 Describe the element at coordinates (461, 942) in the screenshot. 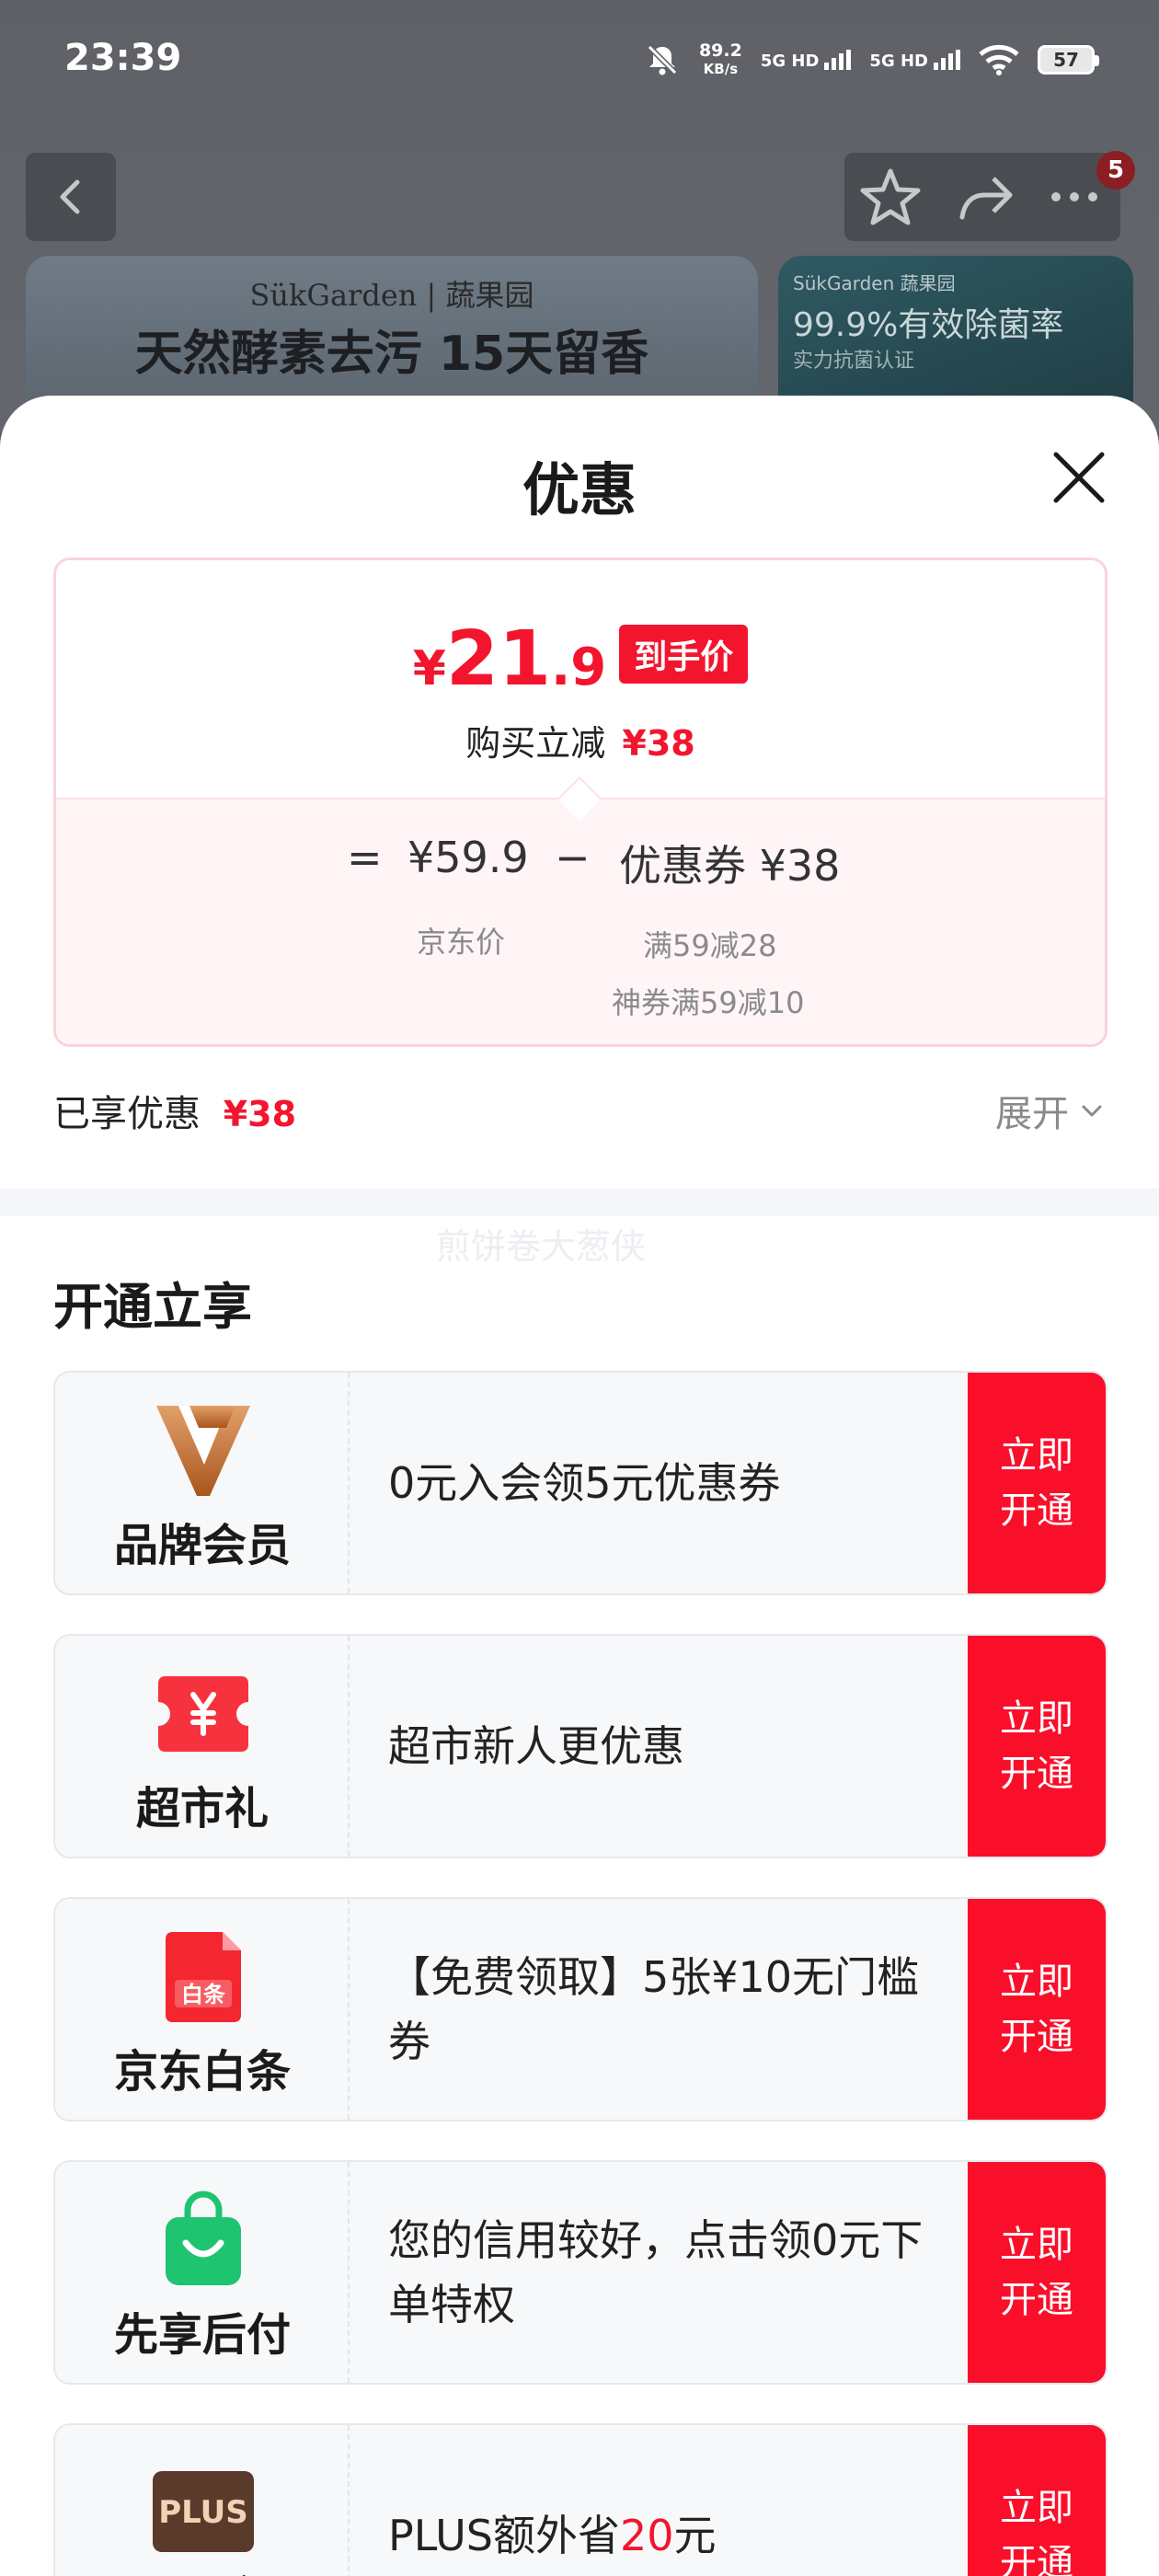

I see `jd-price-label: 京东价` at that location.